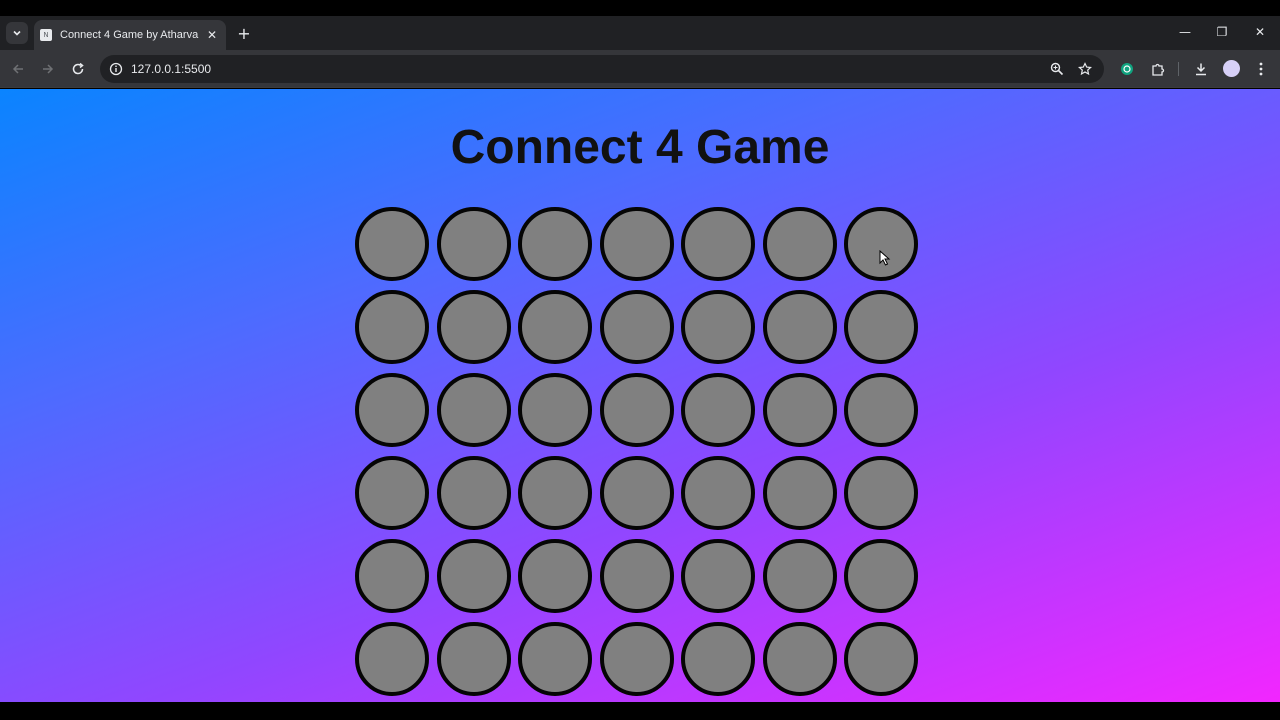  What do you see at coordinates (555, 493) in the screenshot?
I see `board-cell-r4-c3` at bounding box center [555, 493].